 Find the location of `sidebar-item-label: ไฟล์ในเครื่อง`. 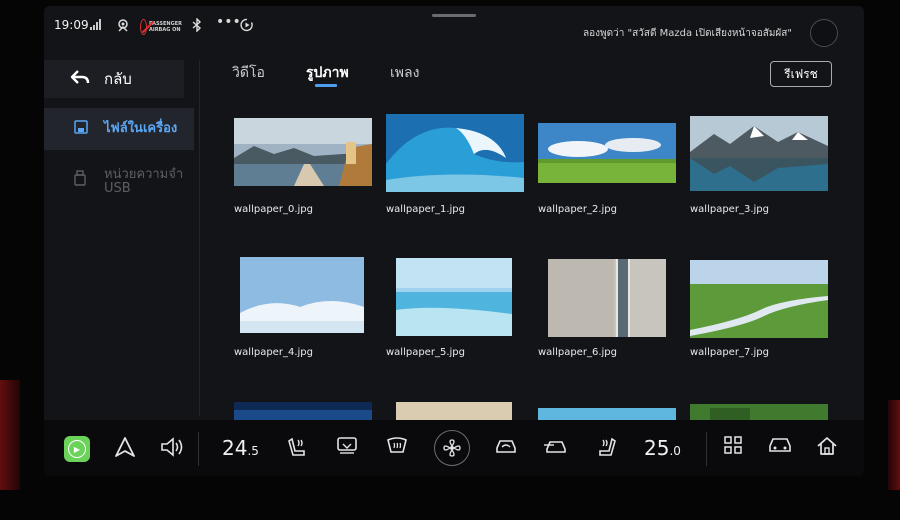

sidebar-item-label: ไฟล์ในเครื่อง is located at coordinates (141, 128).